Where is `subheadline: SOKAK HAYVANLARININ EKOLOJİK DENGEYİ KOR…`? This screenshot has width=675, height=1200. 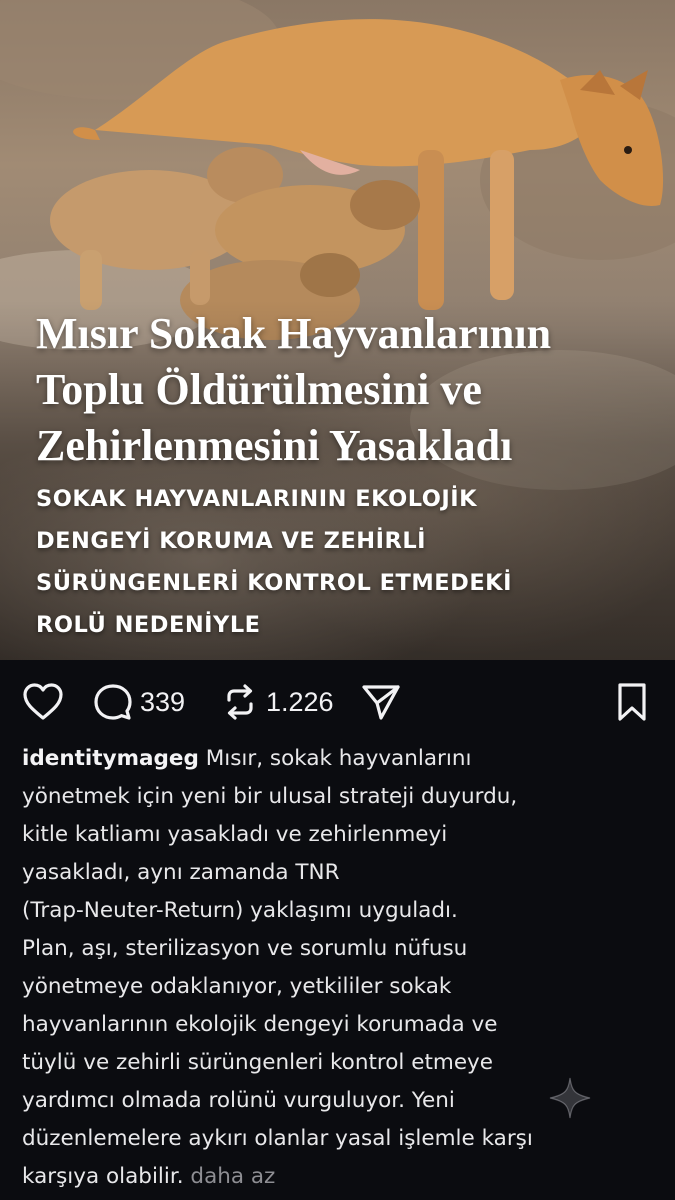 subheadline: SOKAK HAYVANLARININ EKOLOJİK DENGEYİ KOR… is located at coordinates (346, 562).